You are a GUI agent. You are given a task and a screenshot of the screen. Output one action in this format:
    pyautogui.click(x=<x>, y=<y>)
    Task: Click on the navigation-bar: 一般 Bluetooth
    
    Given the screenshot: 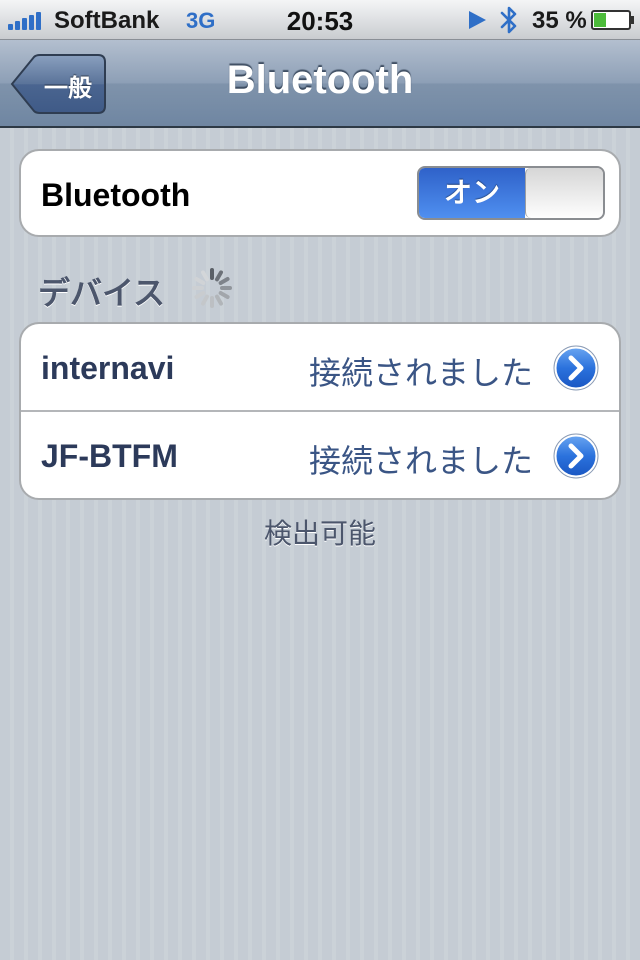 What is the action you would take?
    pyautogui.click(x=320, y=84)
    